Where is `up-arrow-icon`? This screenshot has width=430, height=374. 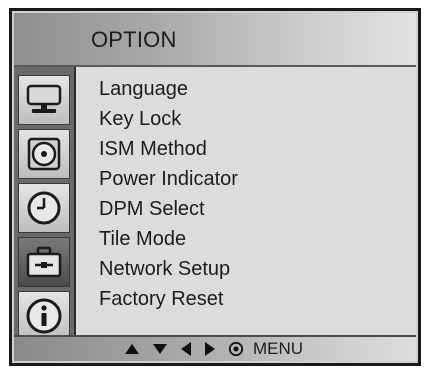
up-arrow-icon is located at coordinates (132, 349).